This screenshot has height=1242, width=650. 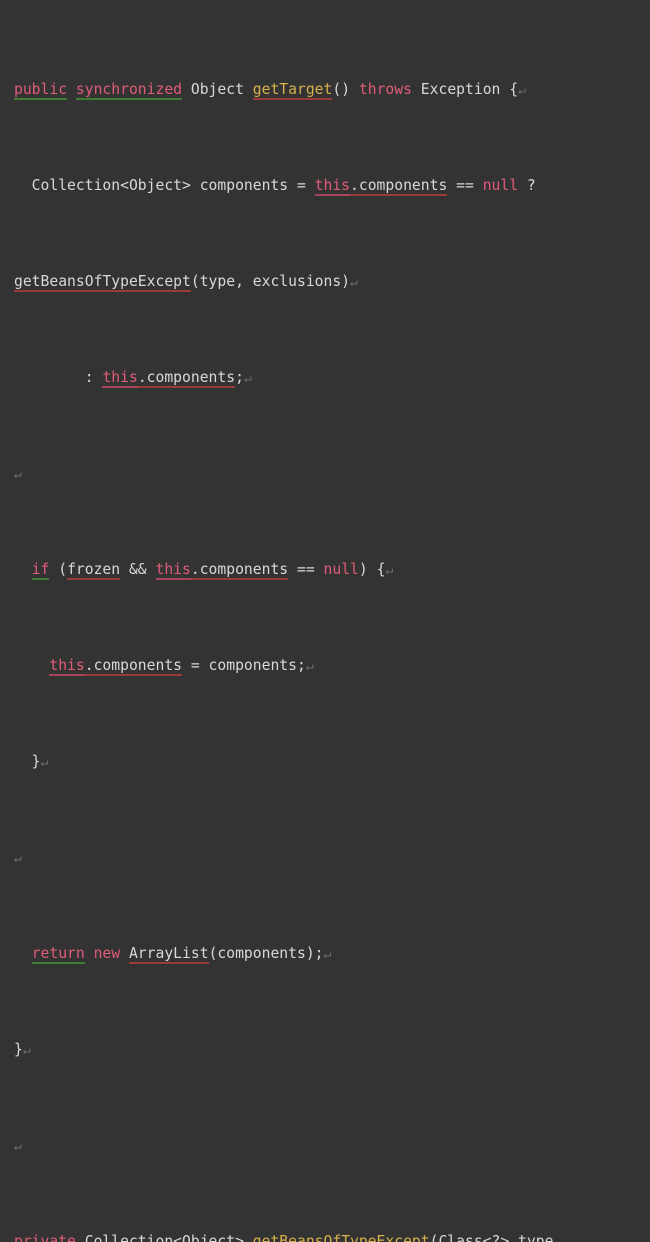 I want to click on type-ArrayList: ArrayList, so click(x=168, y=954).